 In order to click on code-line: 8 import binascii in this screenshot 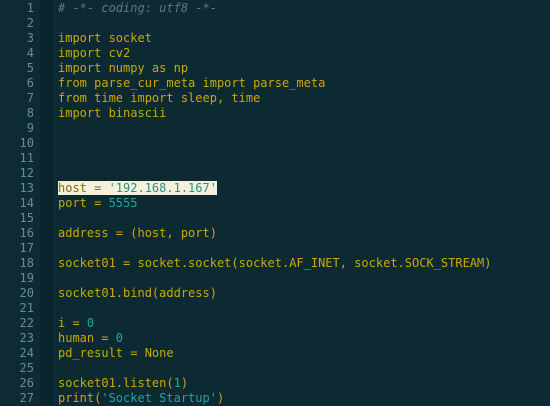, I will do `click(275, 113)`.